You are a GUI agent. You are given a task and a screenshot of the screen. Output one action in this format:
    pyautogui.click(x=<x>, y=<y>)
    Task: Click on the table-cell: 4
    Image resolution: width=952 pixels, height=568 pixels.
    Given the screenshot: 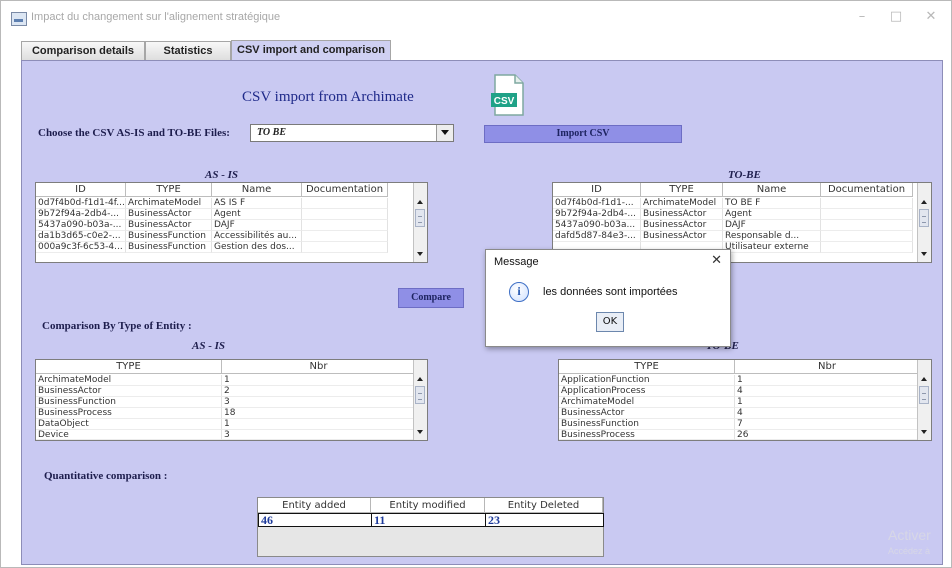 What is the action you would take?
    pyautogui.click(x=827, y=413)
    